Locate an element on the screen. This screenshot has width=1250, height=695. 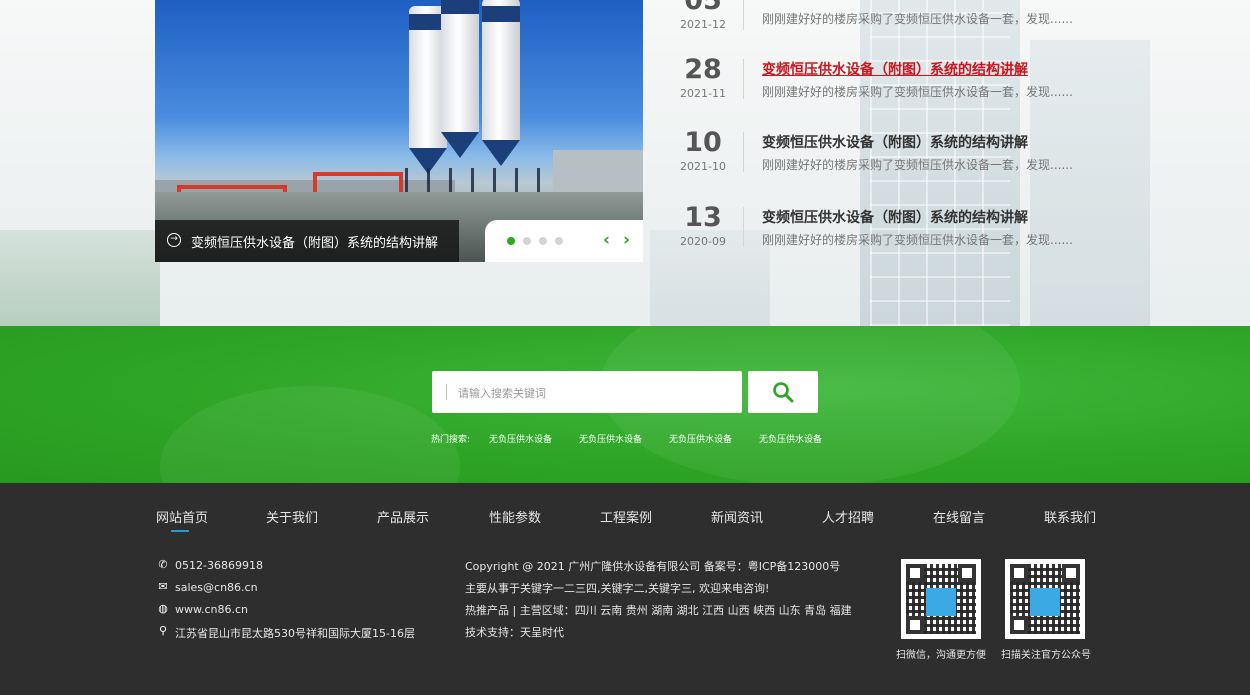
news-year-month: 2021-10 is located at coordinates (703, 166).